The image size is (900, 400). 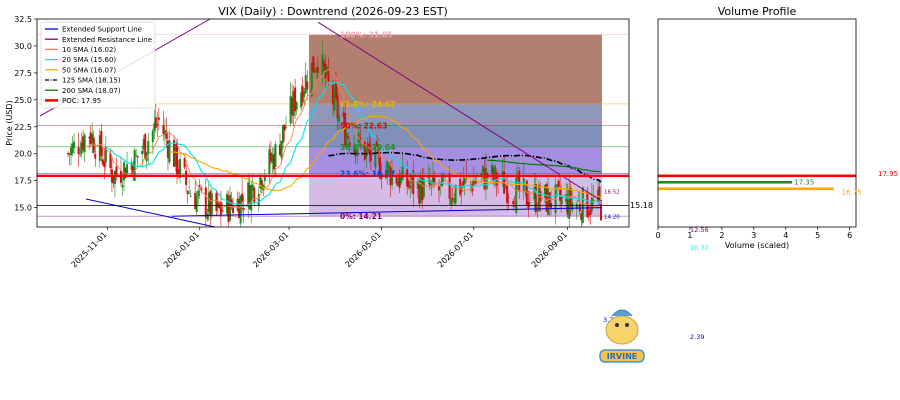 What do you see at coordinates (455, 249) in the screenshot?
I see `x-tick-label: 2026-07-01` at bounding box center [455, 249].